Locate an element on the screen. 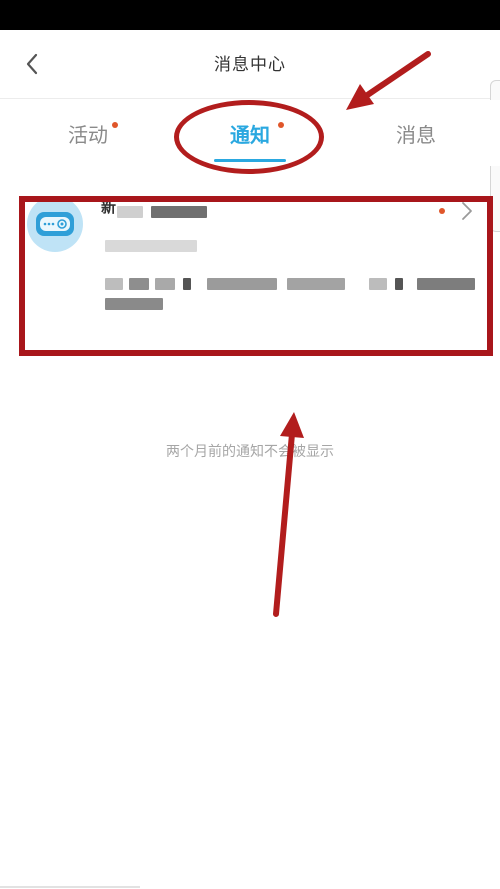 The height and width of the screenshot is (889, 500). annotation-ellipse is located at coordinates (249, 137).